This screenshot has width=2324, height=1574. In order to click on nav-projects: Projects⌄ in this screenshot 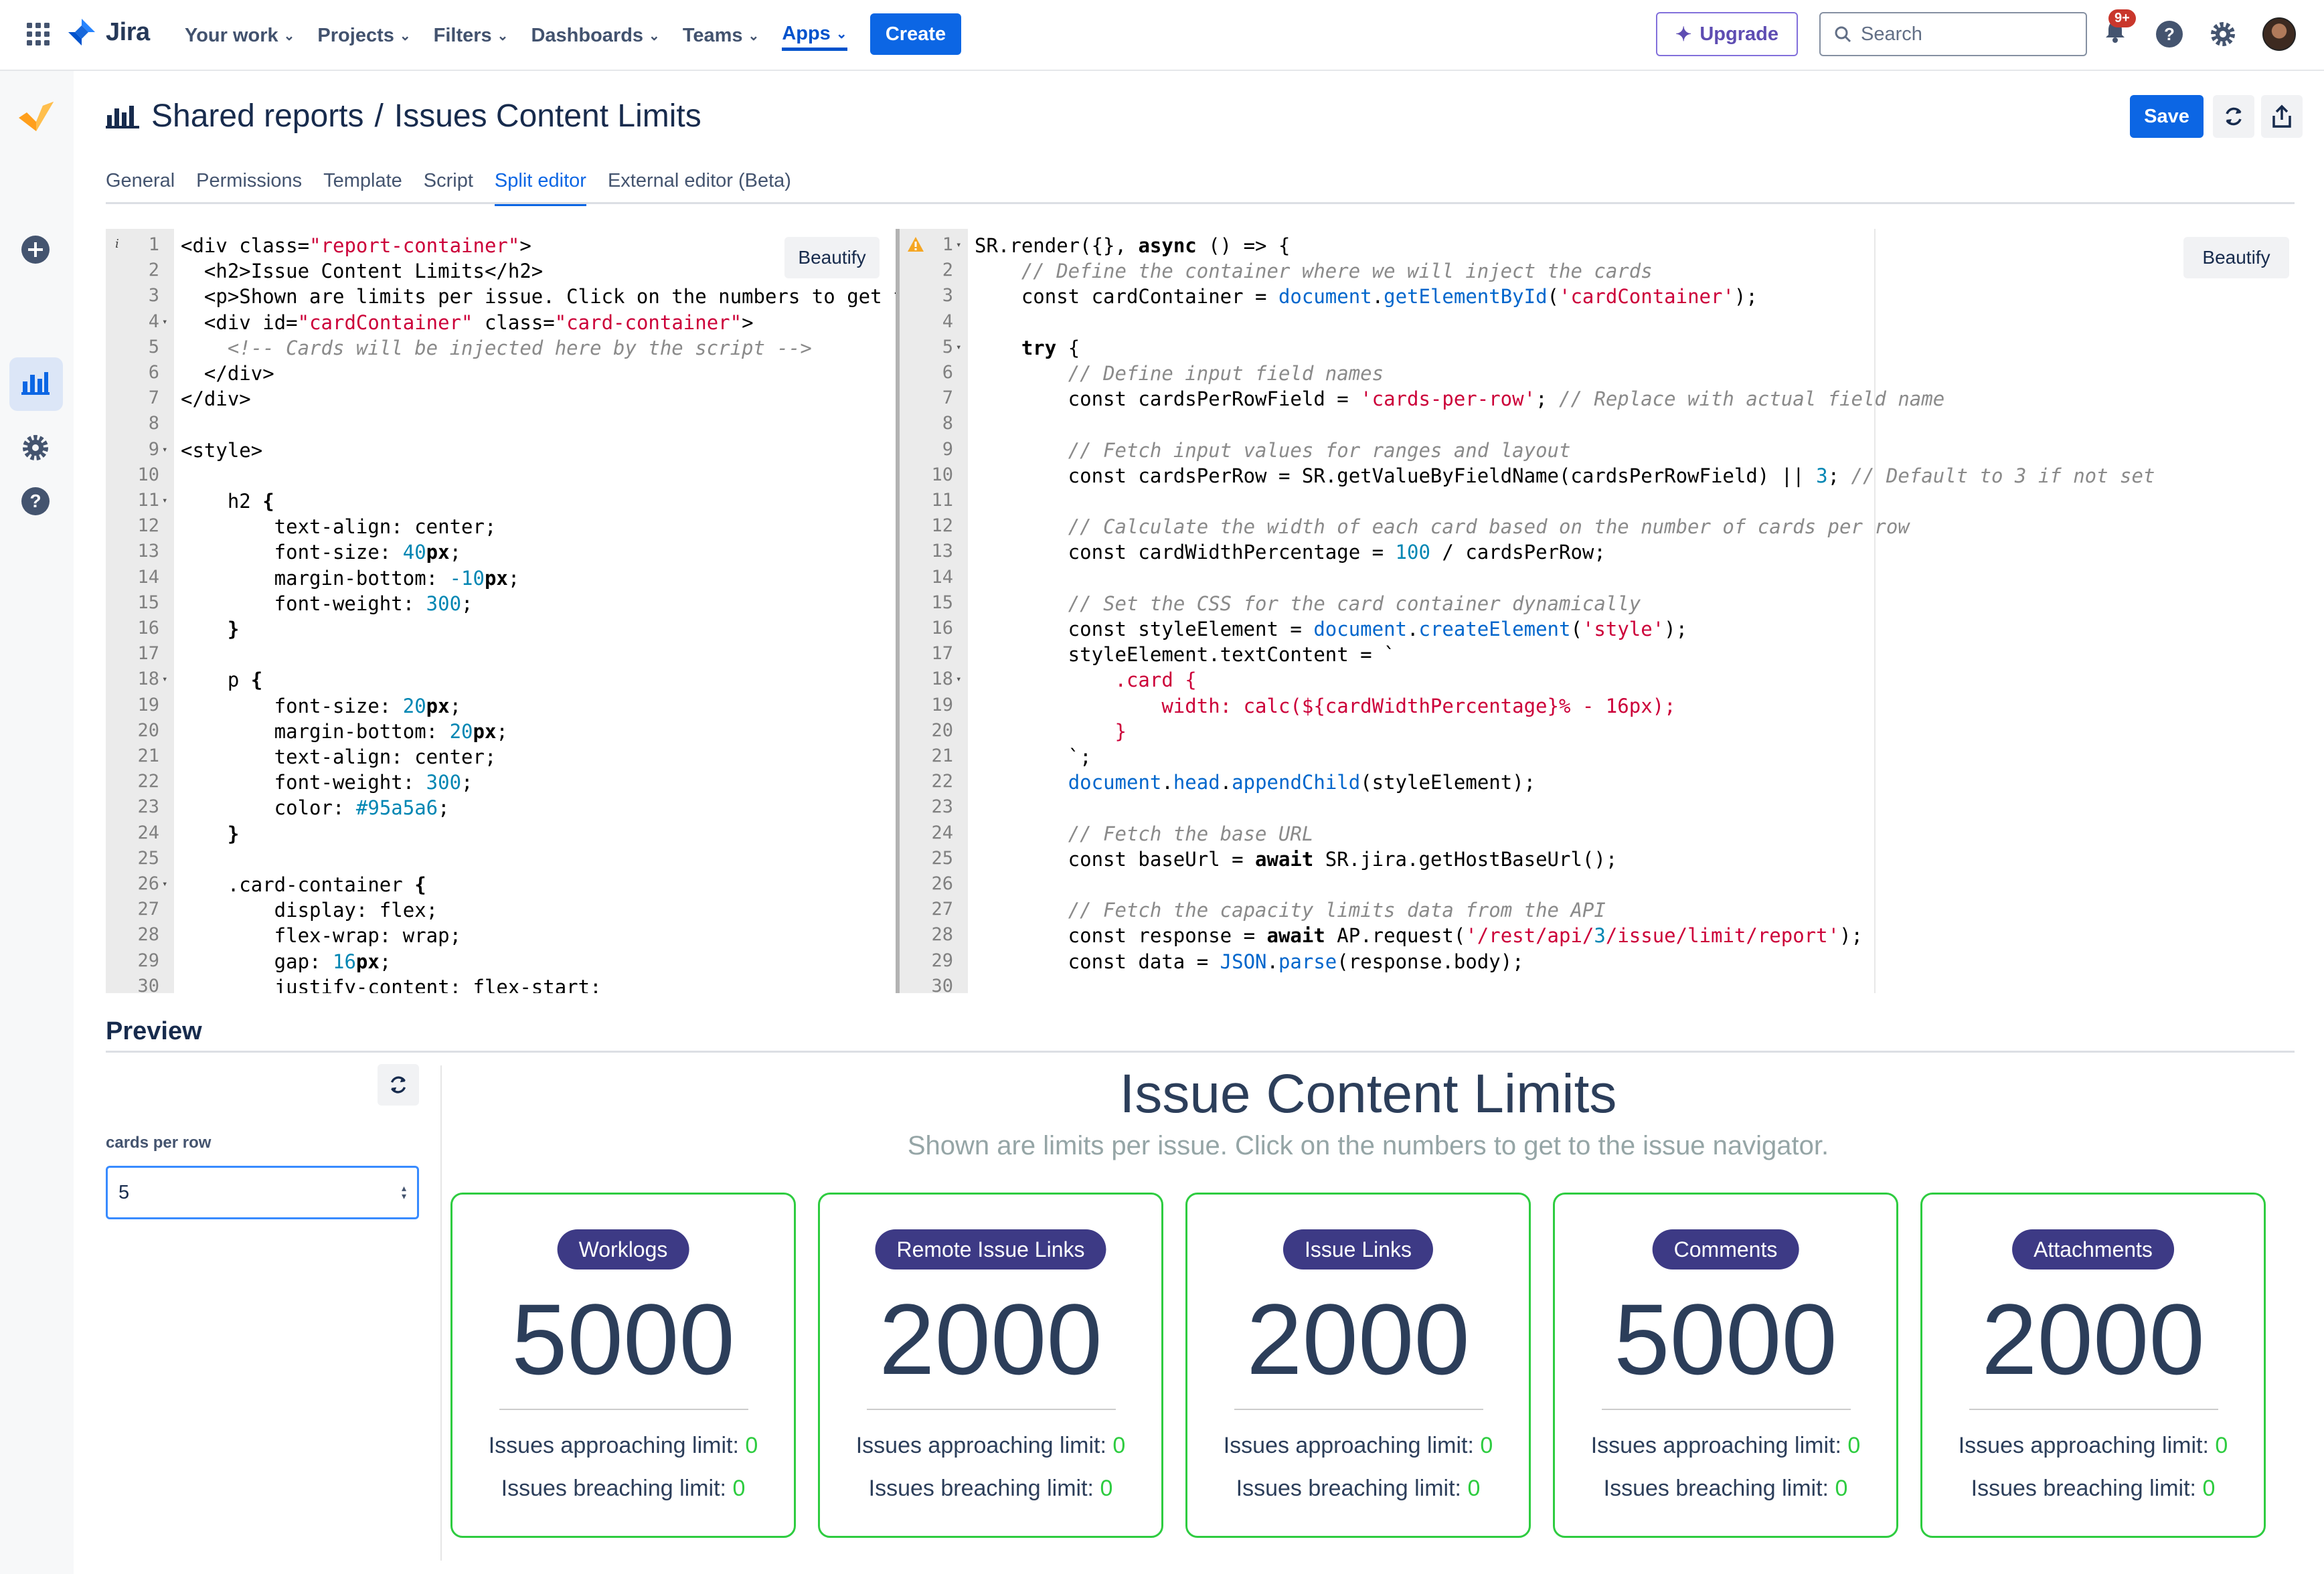, I will do `click(363, 35)`.